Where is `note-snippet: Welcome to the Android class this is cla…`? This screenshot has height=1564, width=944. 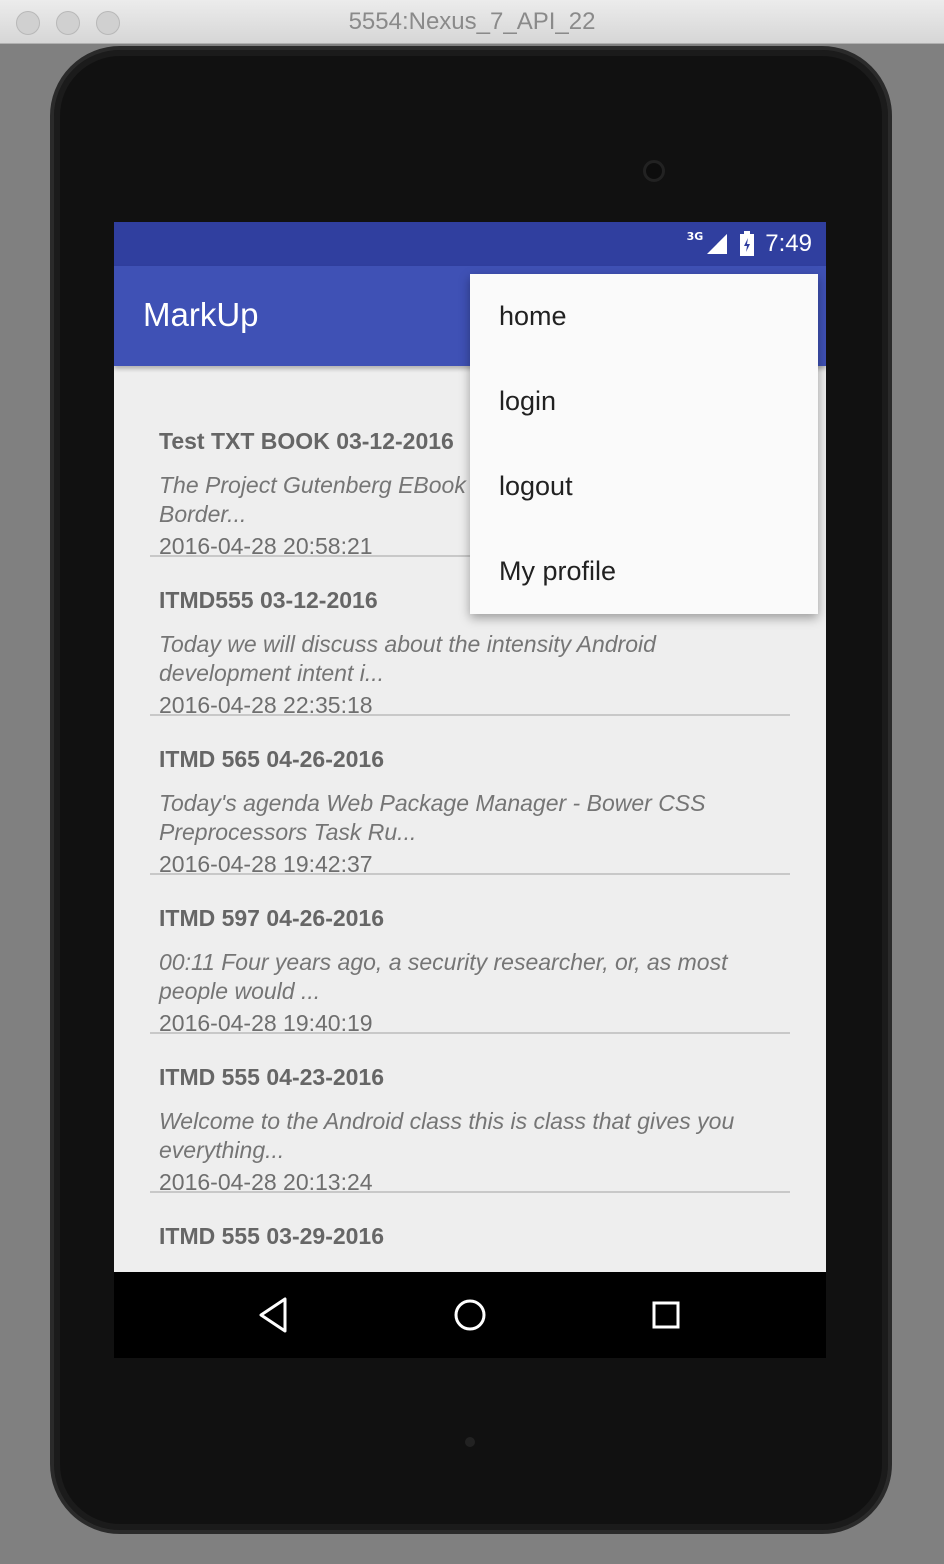
note-snippet: Welcome to the Android class this is cla… is located at coordinates (447, 1135).